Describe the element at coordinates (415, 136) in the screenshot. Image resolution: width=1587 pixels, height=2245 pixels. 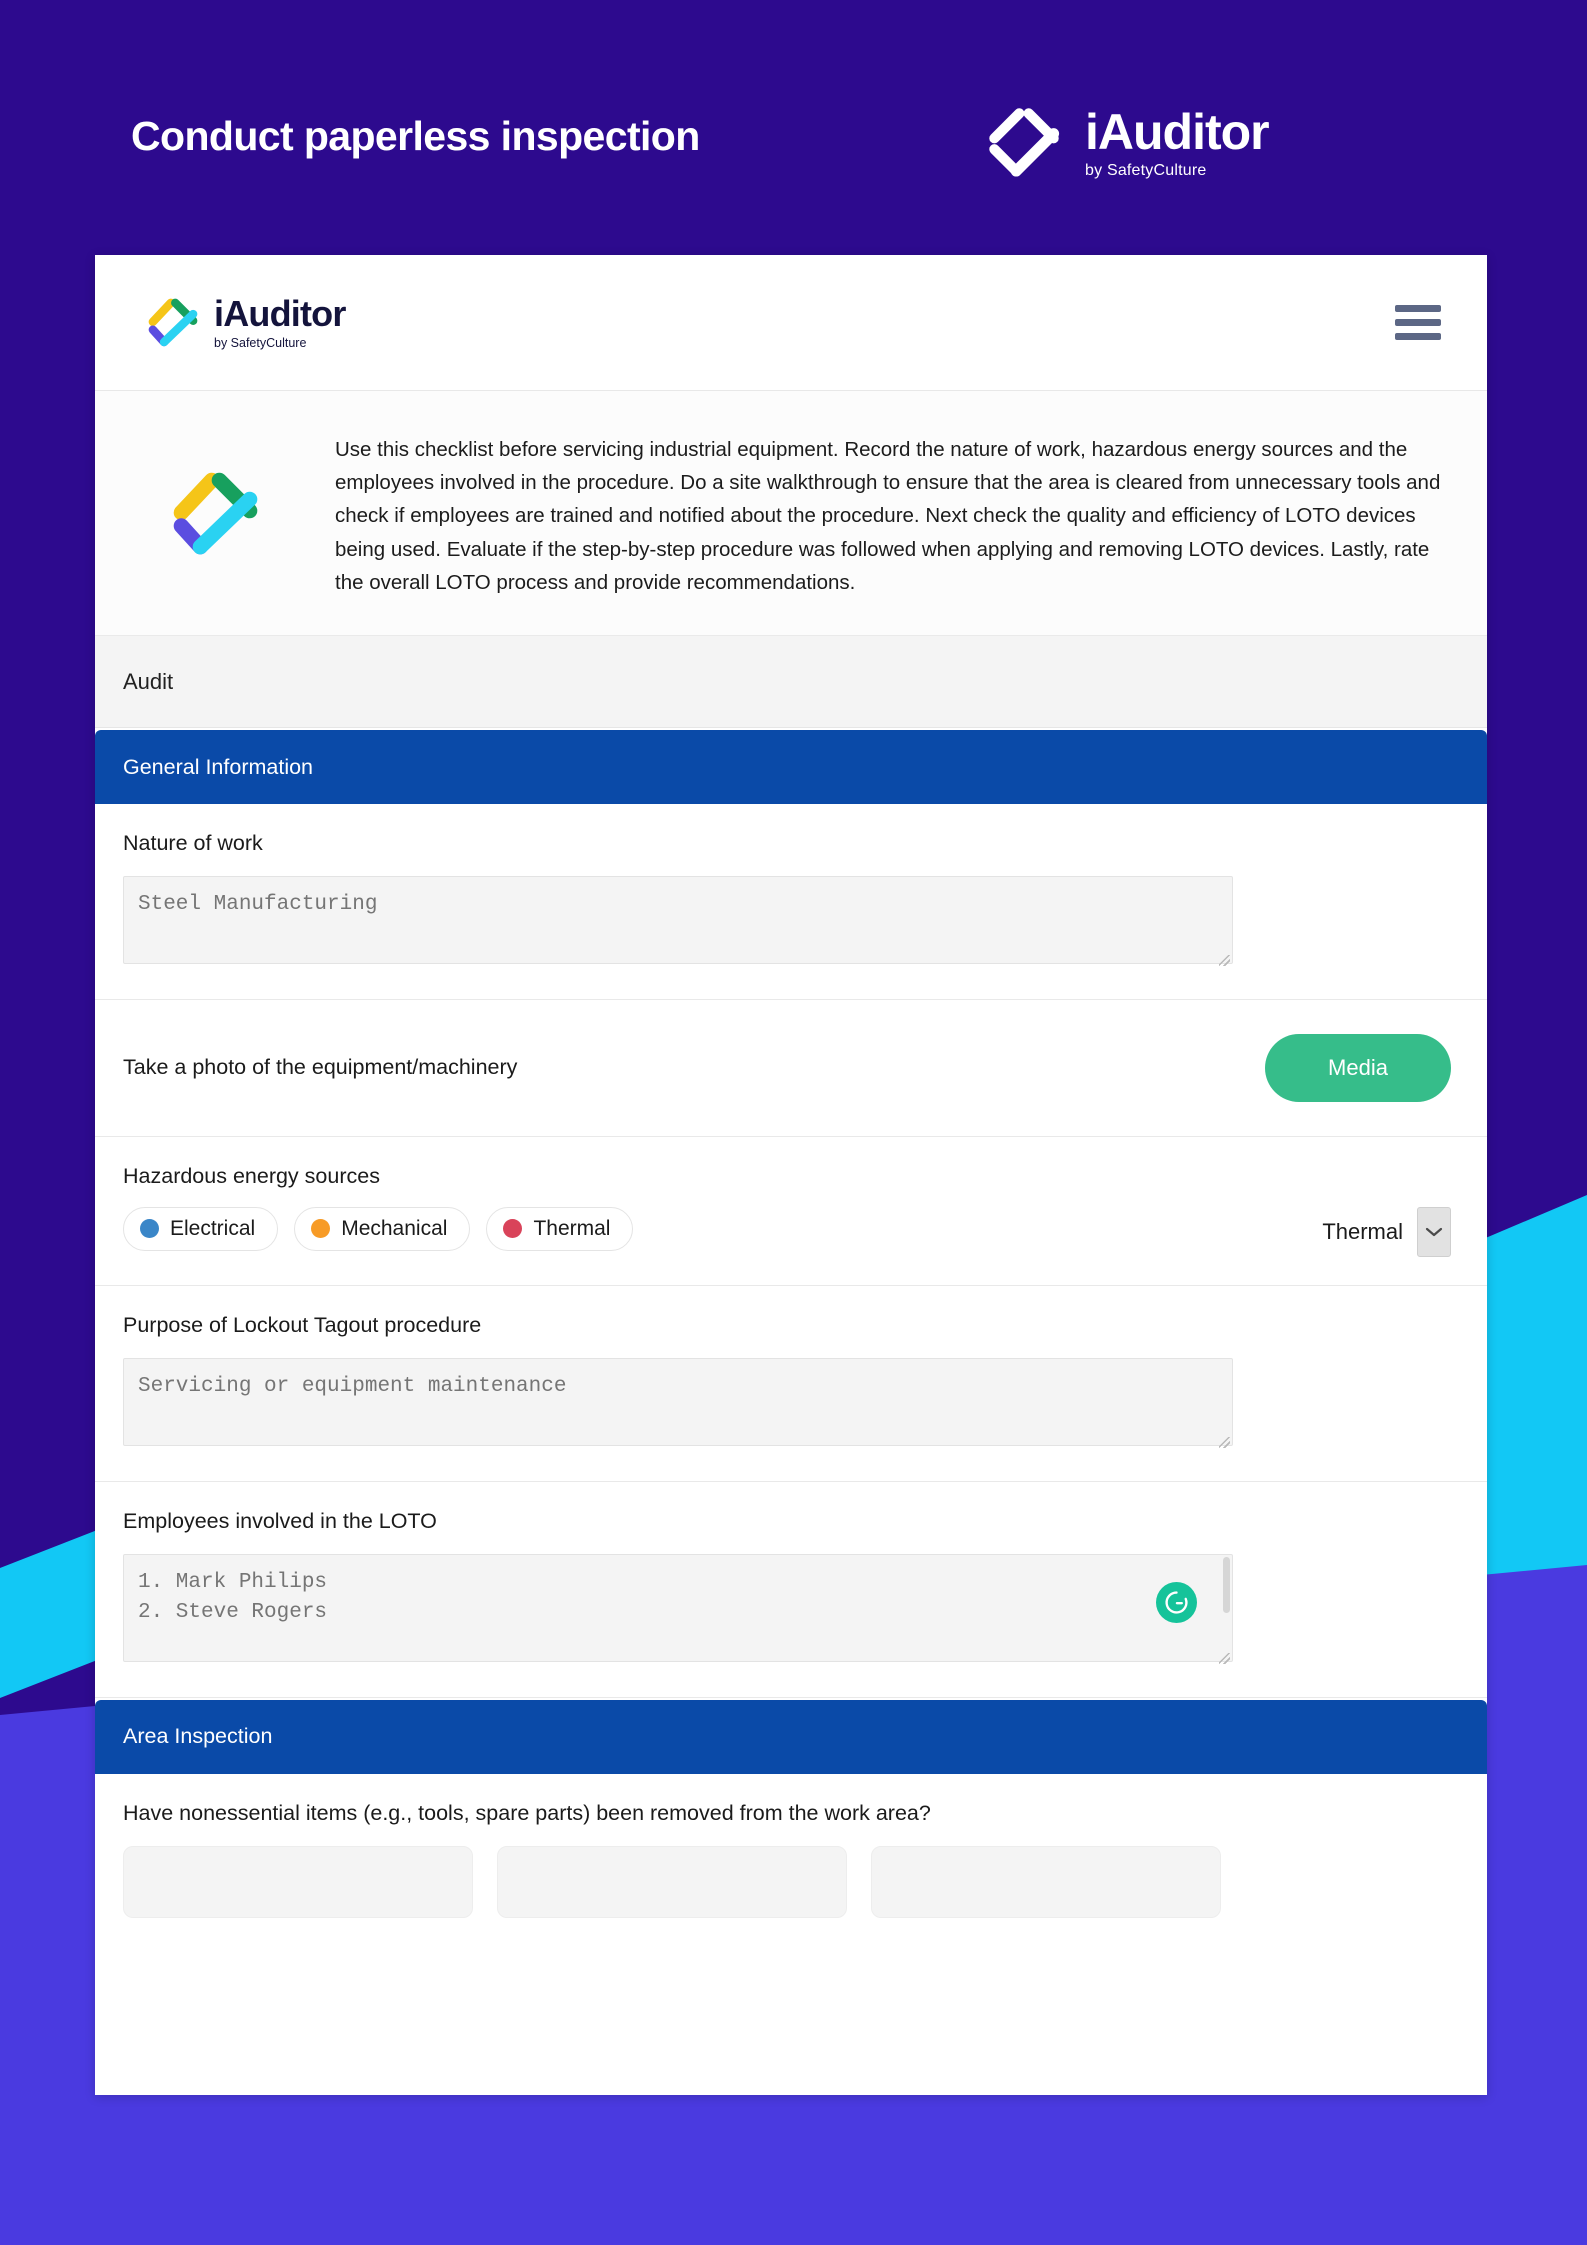
I see `banner-title: Conduct paperless inspection` at that location.